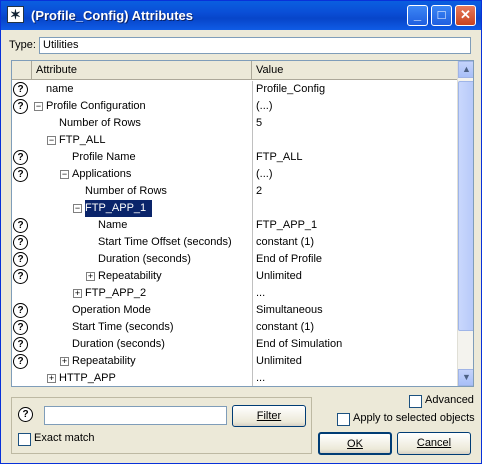 This screenshot has height=464, width=482. What do you see at coordinates (415, 401) in the screenshot?
I see `advanced-checkbox` at bounding box center [415, 401].